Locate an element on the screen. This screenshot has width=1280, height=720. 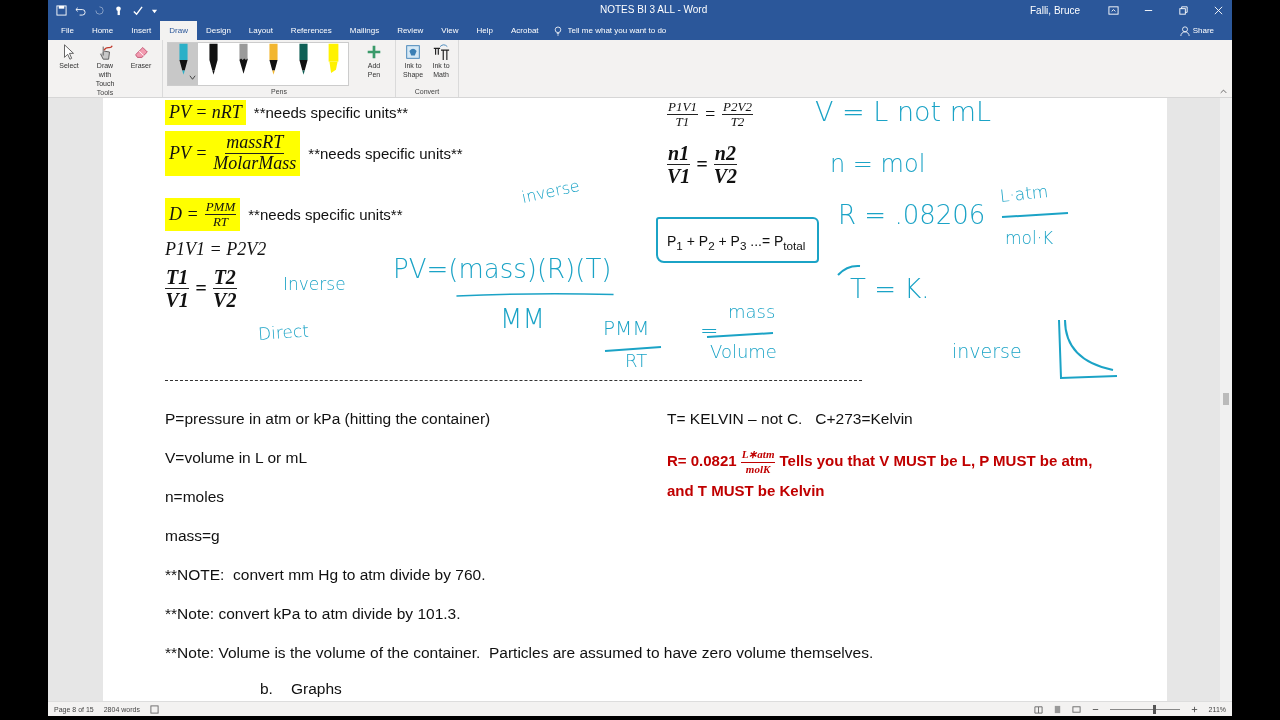
ribbon-tab: File is located at coordinates (67, 30).